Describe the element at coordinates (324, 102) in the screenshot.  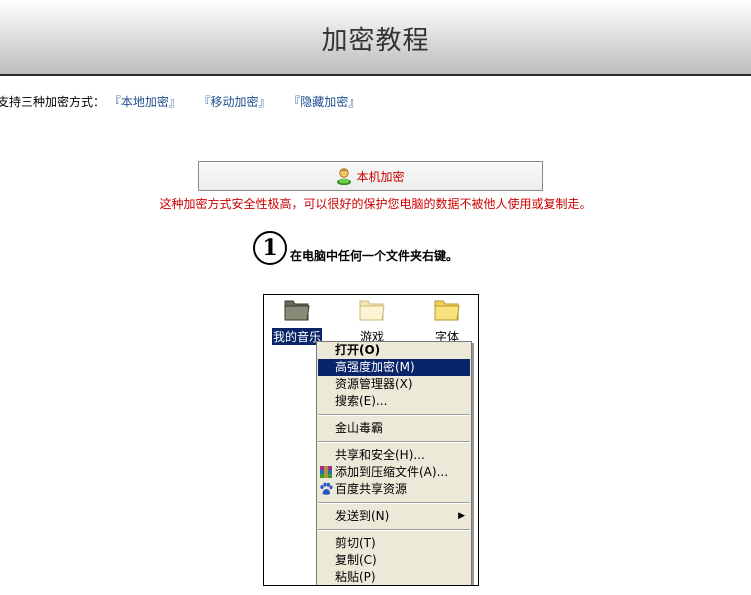
I see `link-hidden-encryption: 『隐藏加密』` at that location.